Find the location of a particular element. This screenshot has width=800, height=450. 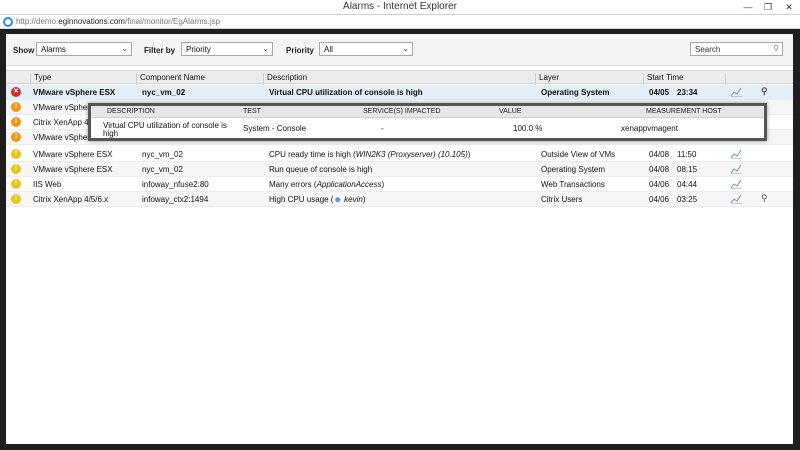

priority-select-value: All is located at coordinates (328, 49).